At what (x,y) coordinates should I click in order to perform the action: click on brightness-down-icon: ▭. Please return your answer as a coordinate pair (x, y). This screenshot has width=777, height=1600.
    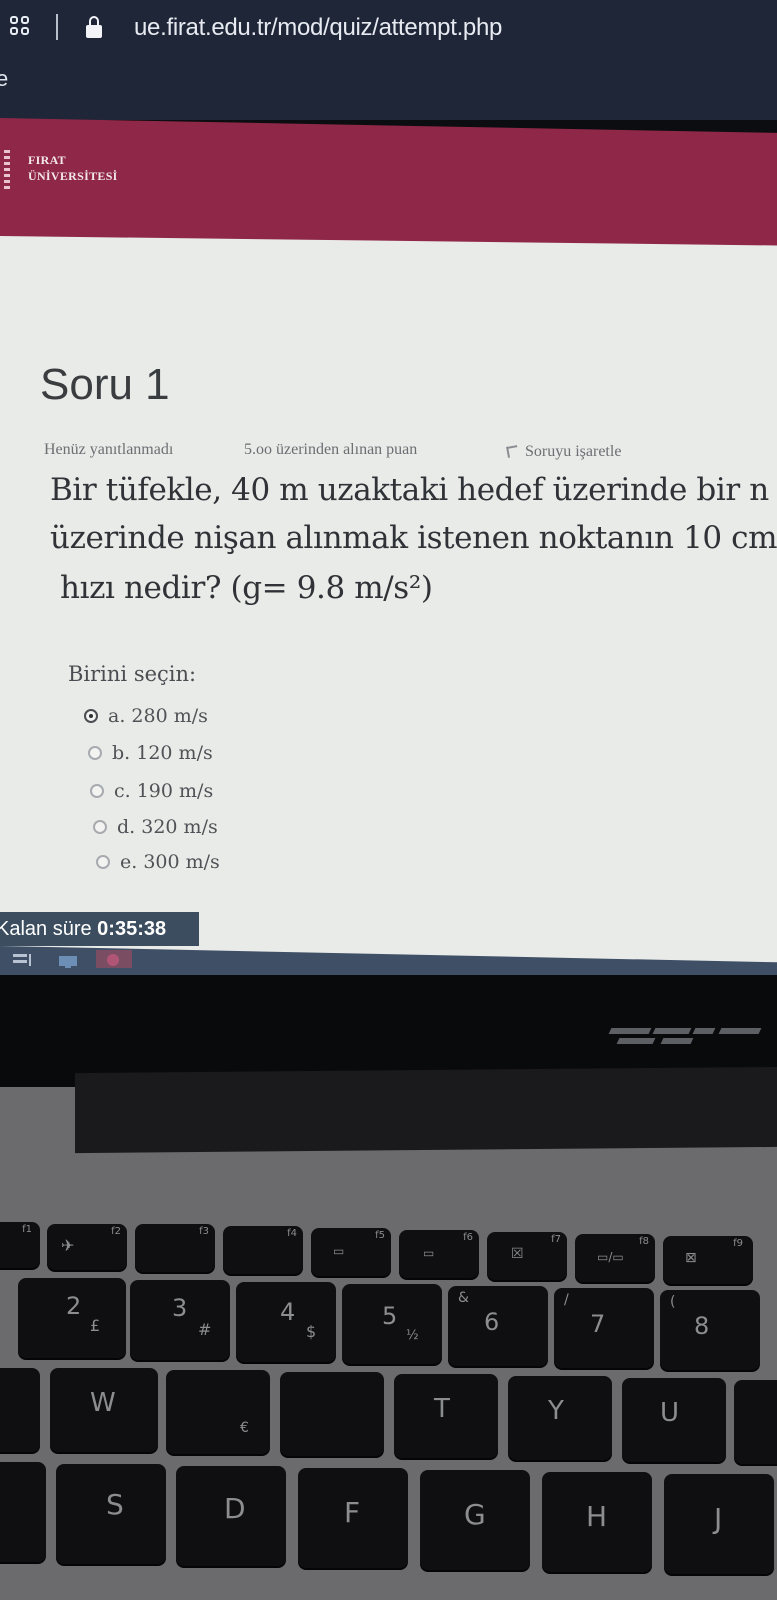
    Looking at the image, I should click on (339, 1251).